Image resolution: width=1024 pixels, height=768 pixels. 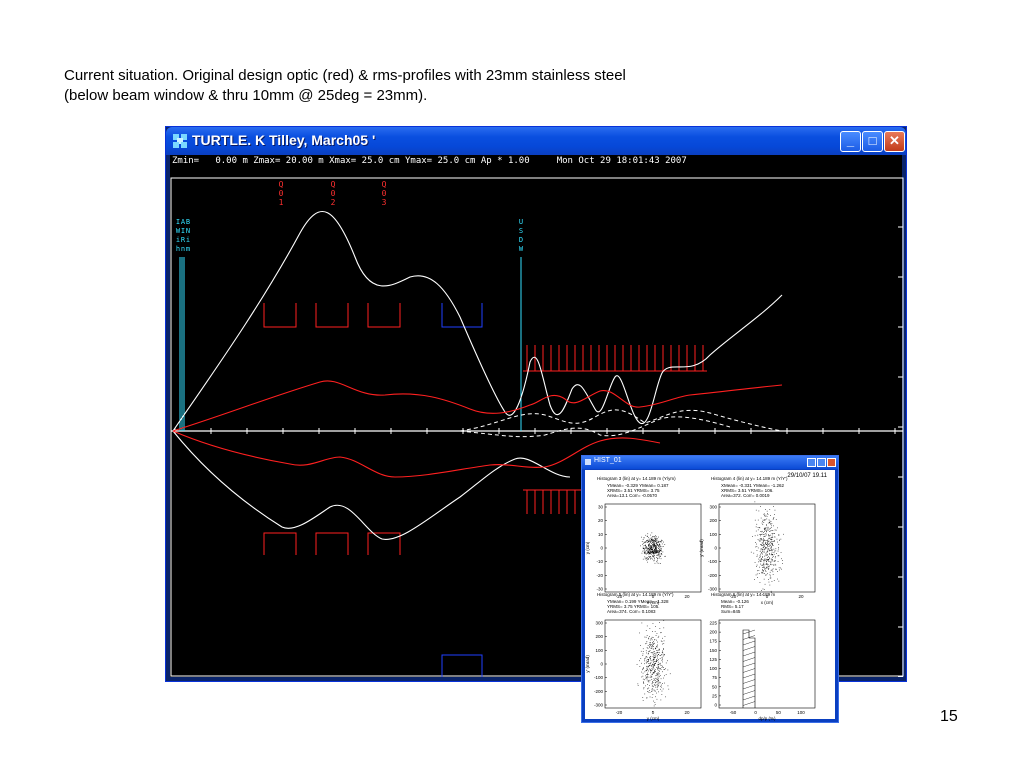 I want to click on histogram-maximize-button, so click(x=821, y=462).